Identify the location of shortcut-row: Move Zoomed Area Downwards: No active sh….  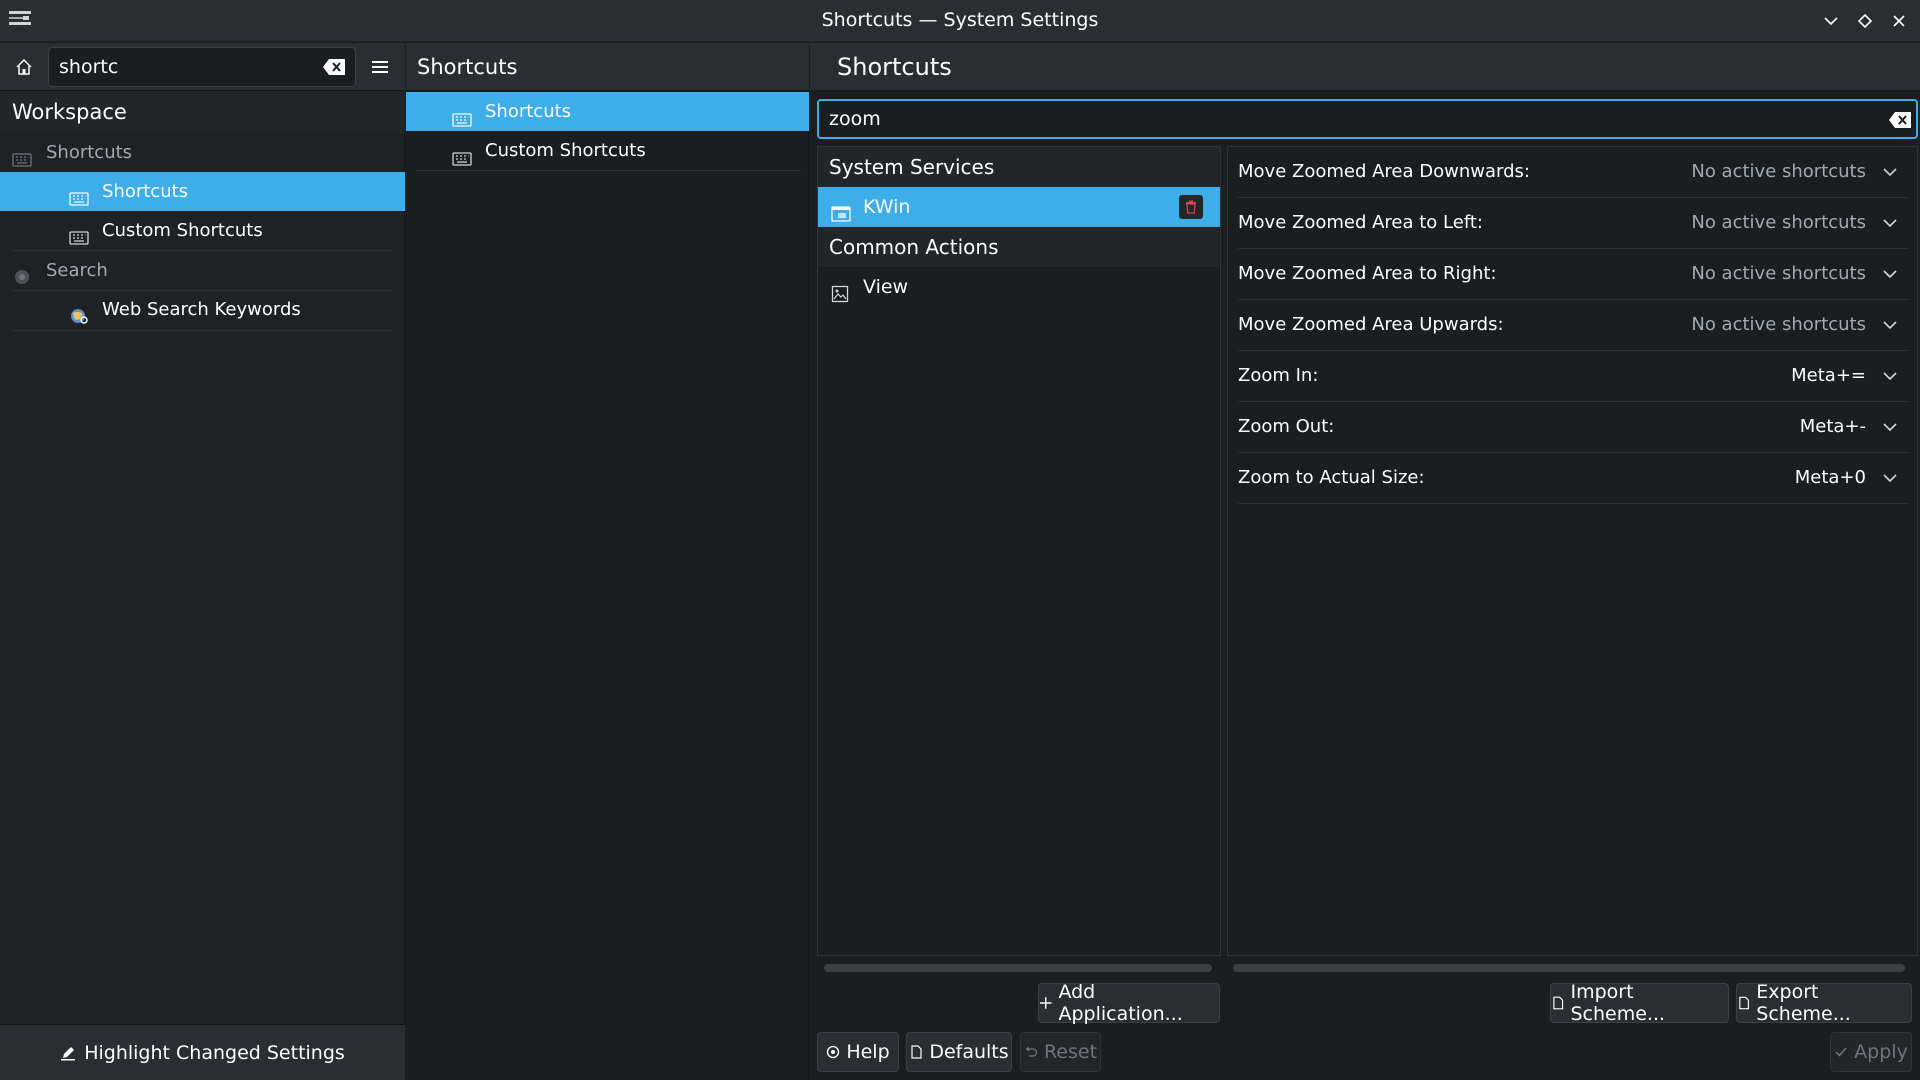
(1573, 172).